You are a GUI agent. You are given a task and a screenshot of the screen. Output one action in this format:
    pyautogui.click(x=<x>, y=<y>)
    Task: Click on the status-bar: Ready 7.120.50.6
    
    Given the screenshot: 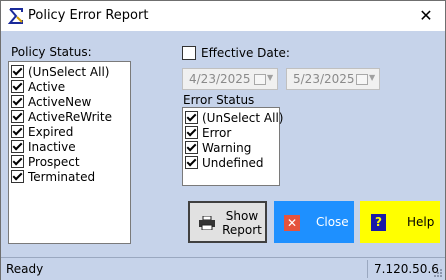 What is the action you would take?
    pyautogui.click(x=223, y=268)
    